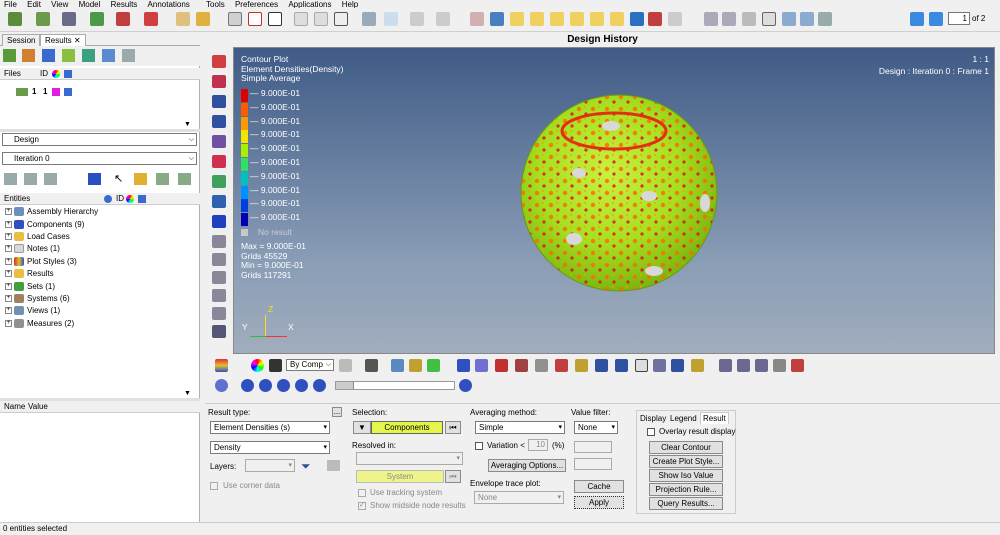 The width and height of the screenshot is (1000, 535). I want to click on page-layout-icon, so click(255, 19).